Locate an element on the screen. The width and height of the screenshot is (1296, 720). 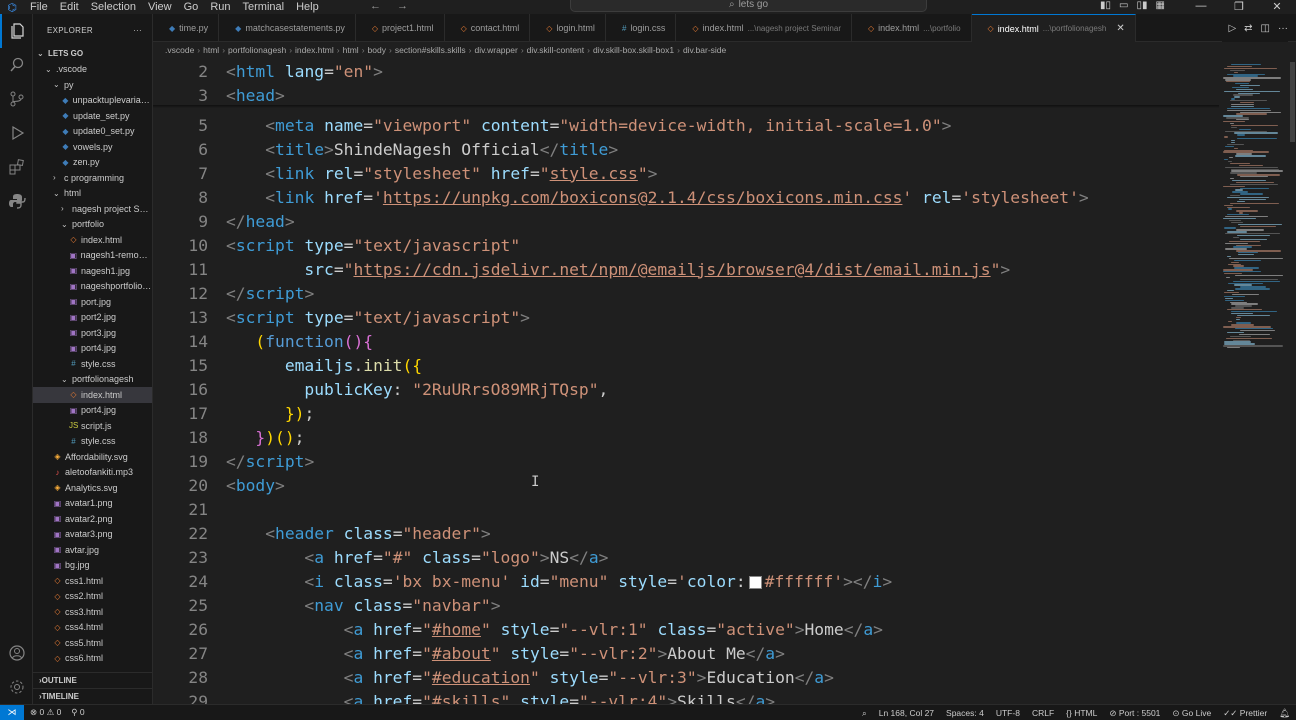
problems-status: ⊗ 0 ⚠ 0 is located at coordinates (45, 712).